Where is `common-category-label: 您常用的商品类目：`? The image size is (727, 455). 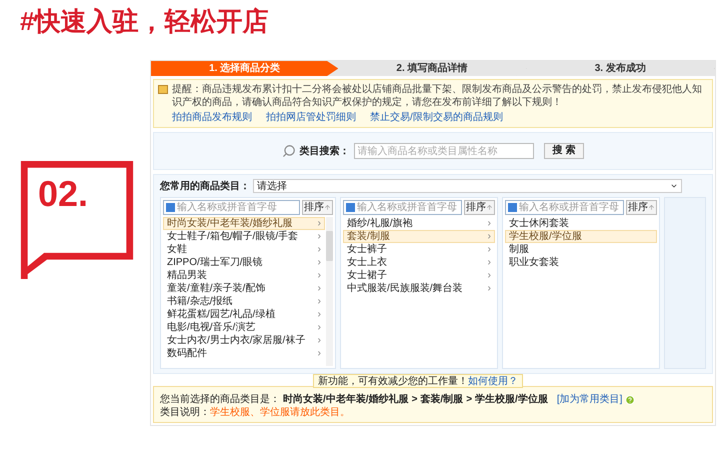
common-category-label: 您常用的商品类目： is located at coordinates (205, 186).